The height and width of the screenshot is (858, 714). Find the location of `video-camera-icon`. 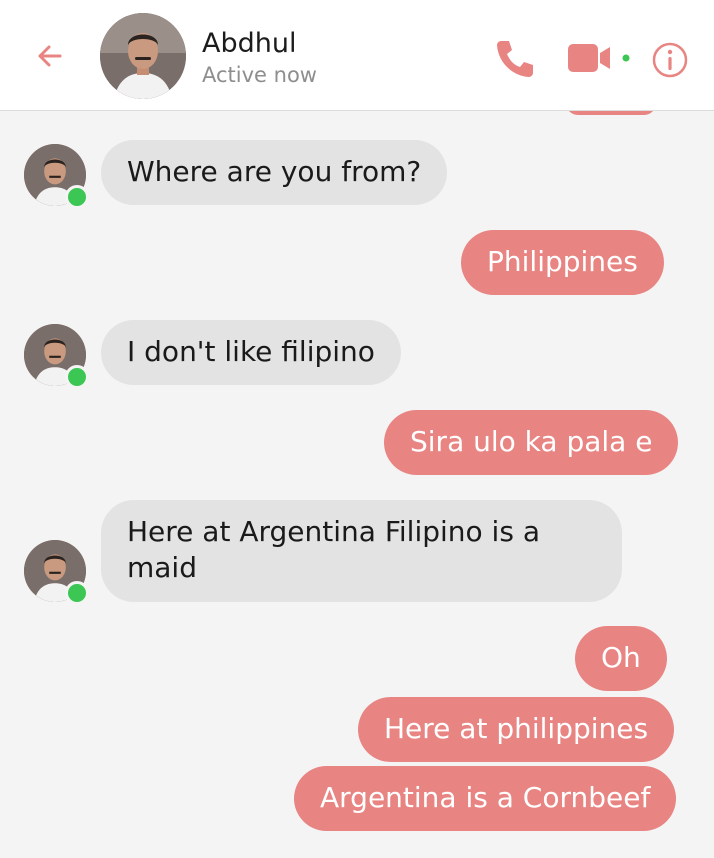

video-camera-icon is located at coordinates (602, 58).